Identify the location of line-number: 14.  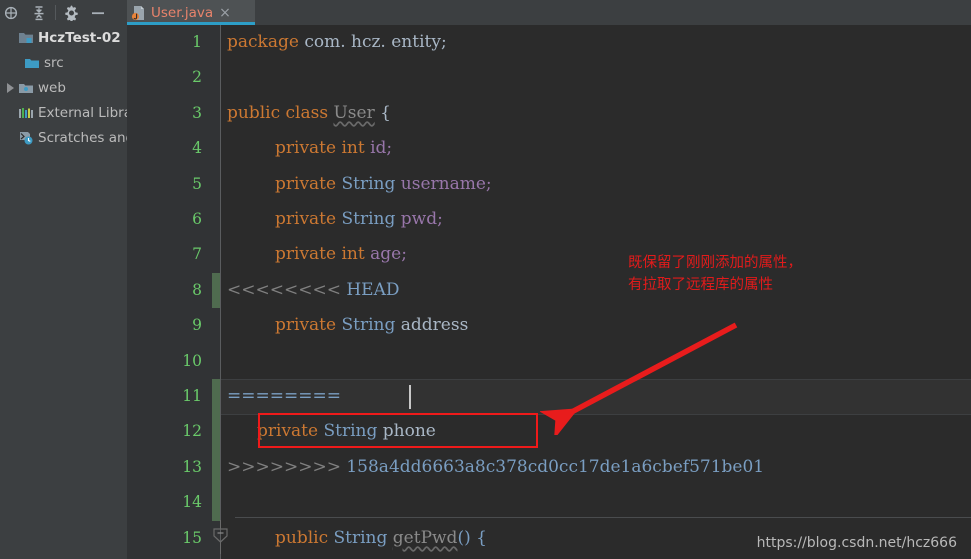
(192, 502).